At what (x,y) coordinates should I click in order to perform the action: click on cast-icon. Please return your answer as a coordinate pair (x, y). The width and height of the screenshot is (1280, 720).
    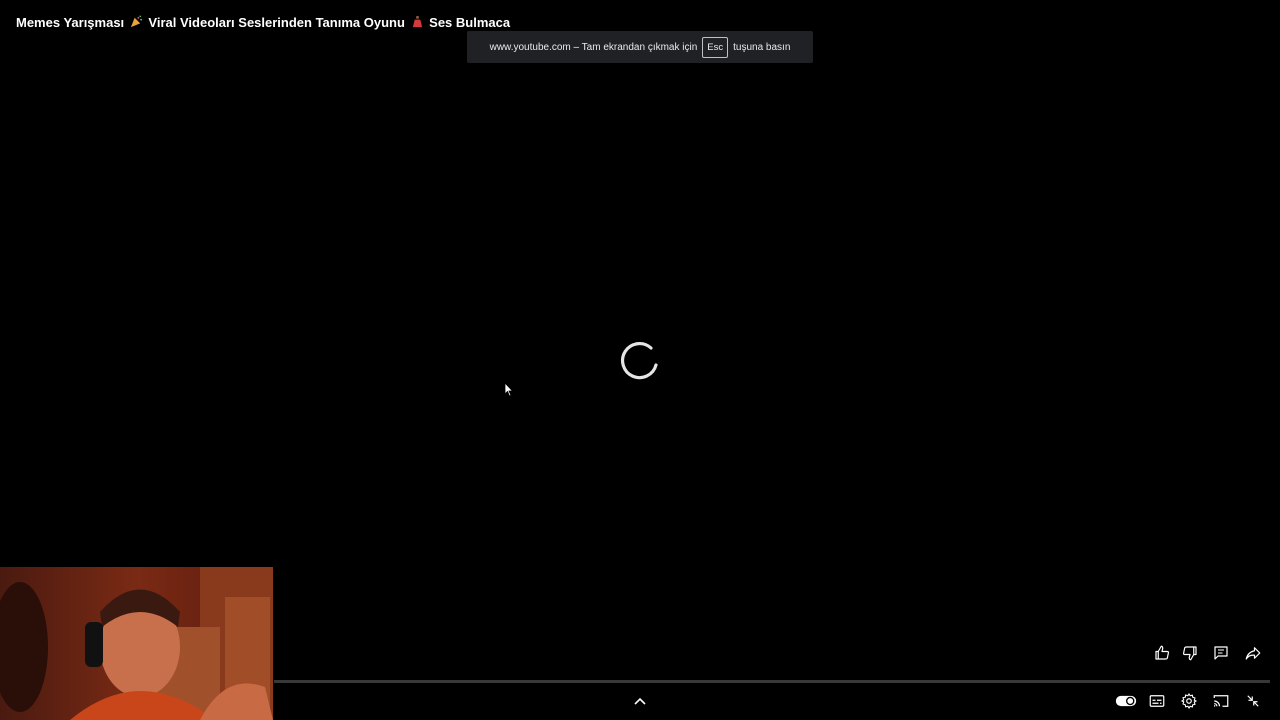
    Looking at the image, I should click on (1221, 701).